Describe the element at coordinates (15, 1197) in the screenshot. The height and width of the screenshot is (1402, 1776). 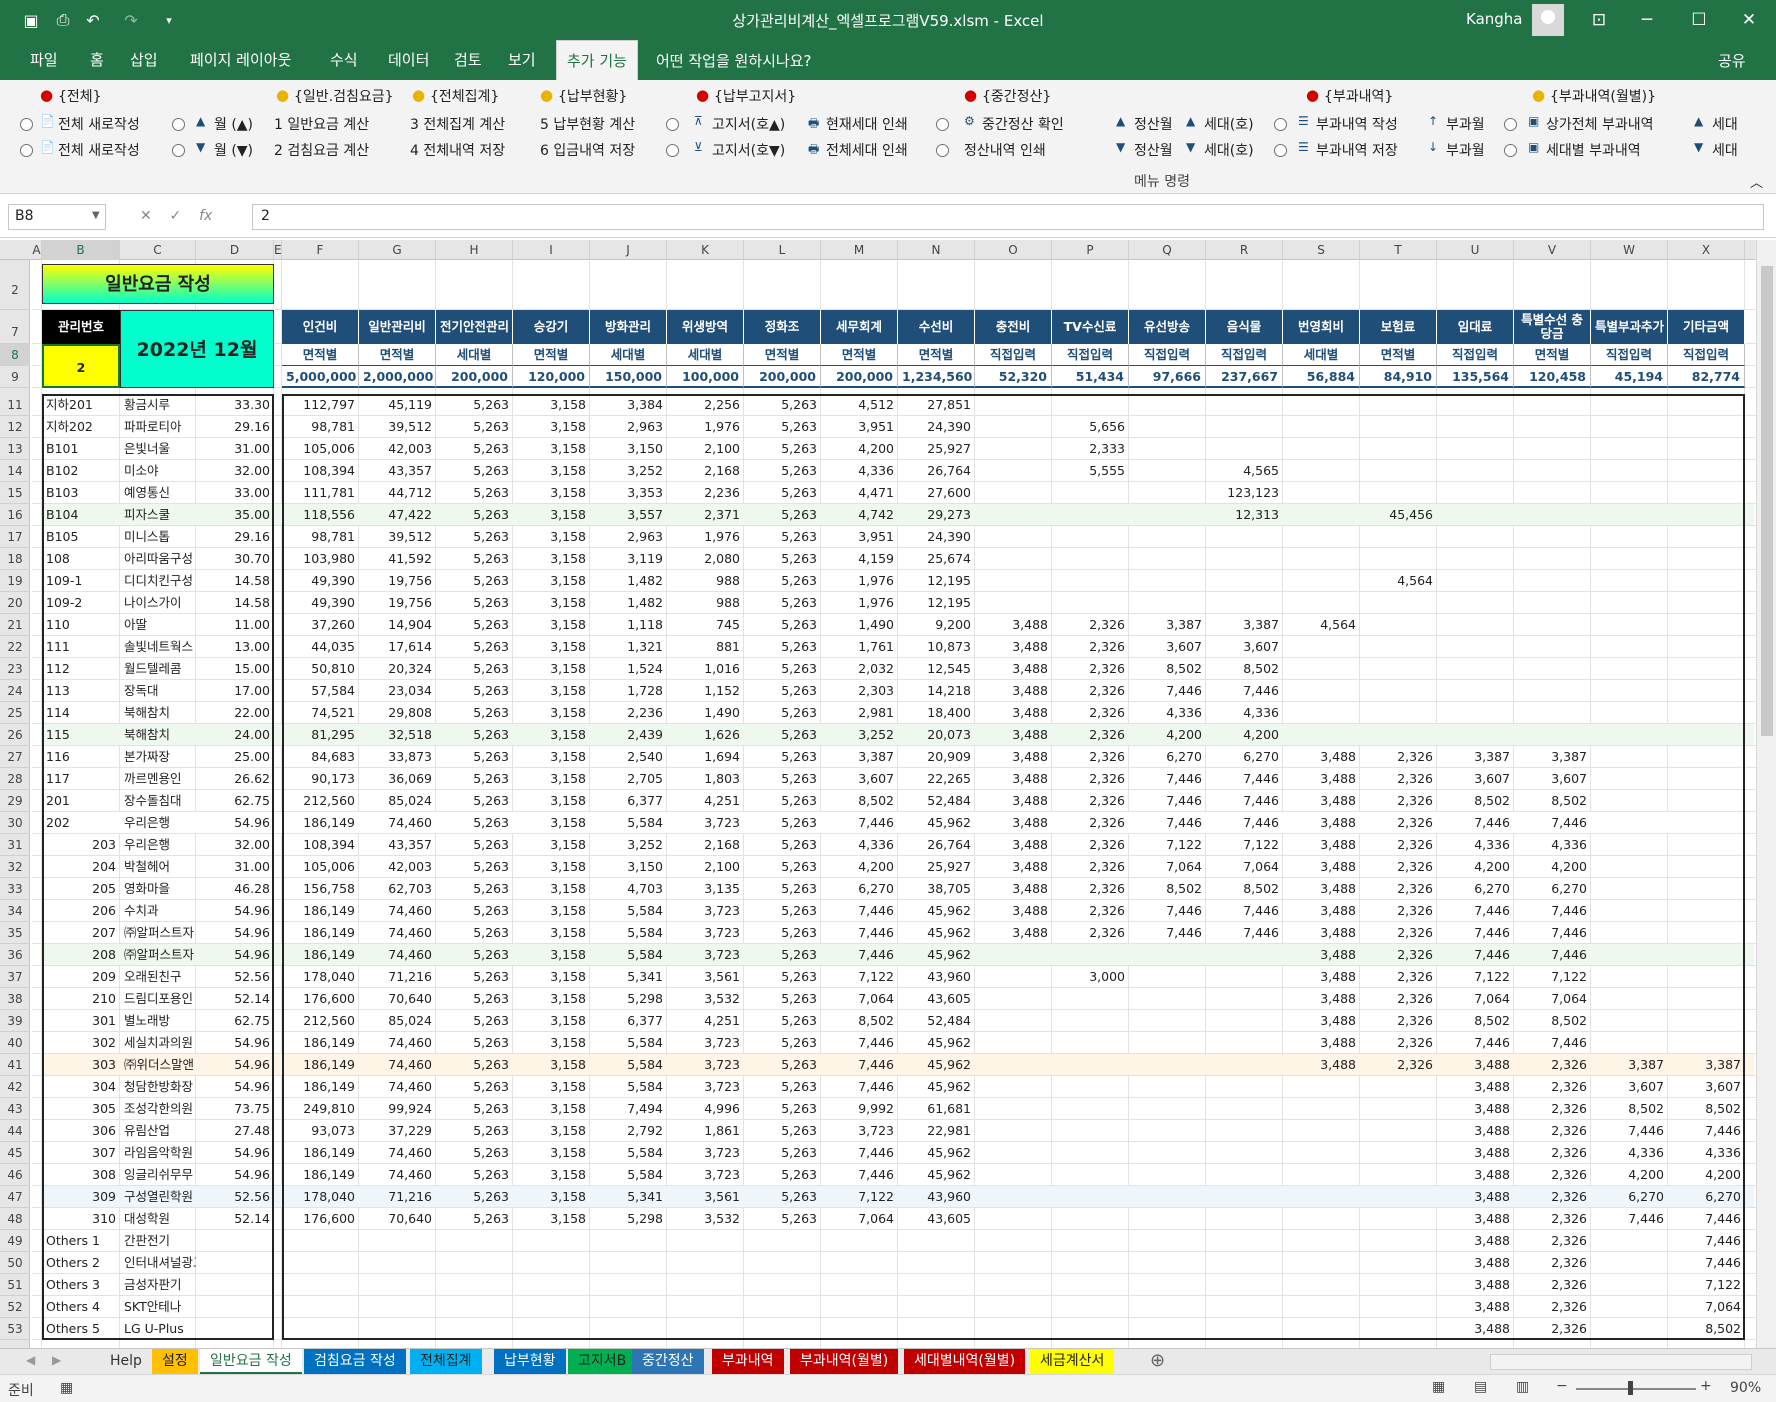
I see `row-header: 47` at that location.